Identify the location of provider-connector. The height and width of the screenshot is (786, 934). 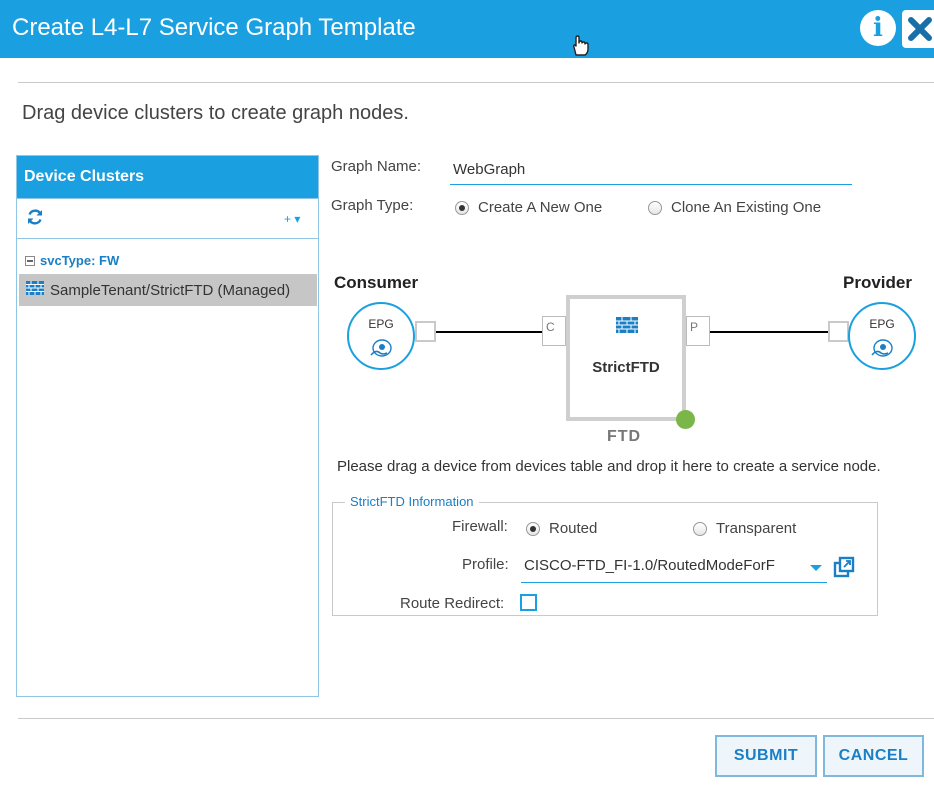
(838, 331).